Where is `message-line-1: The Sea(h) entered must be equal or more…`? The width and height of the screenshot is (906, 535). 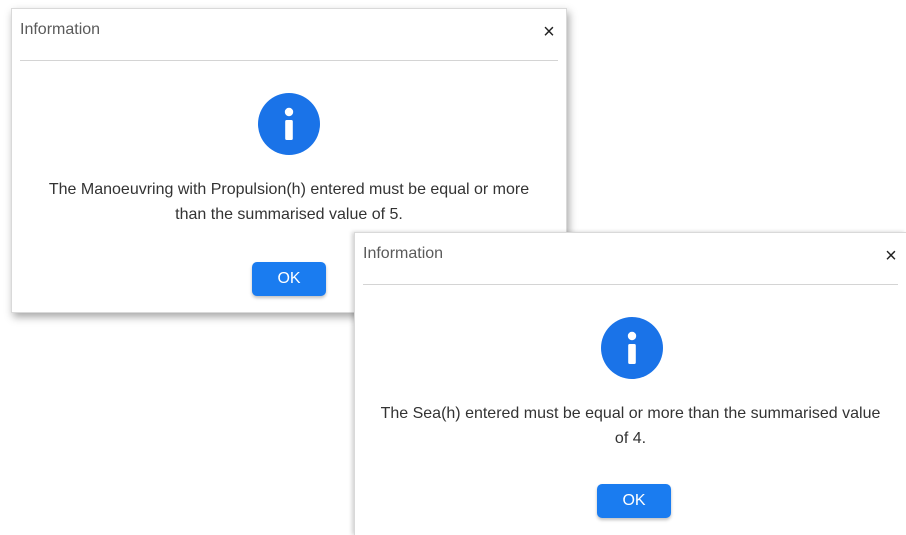
message-line-1: The Sea(h) entered must be equal or more… is located at coordinates (630, 413).